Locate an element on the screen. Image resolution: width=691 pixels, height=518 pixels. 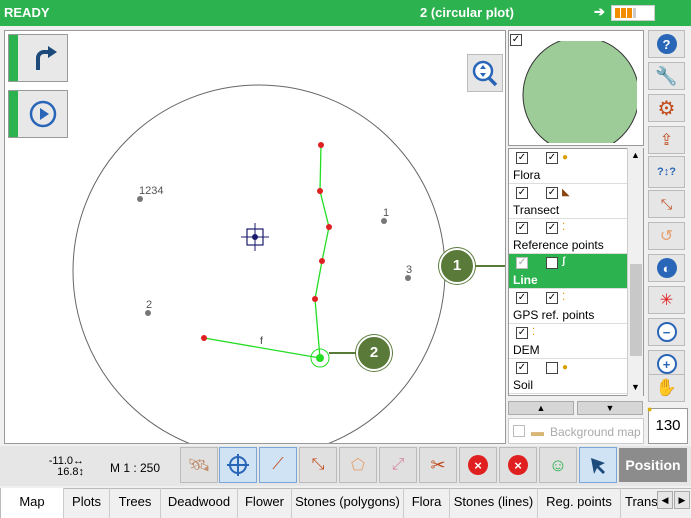
tab-stones-lines: Stones (lines) is located at coordinates (494, 503).